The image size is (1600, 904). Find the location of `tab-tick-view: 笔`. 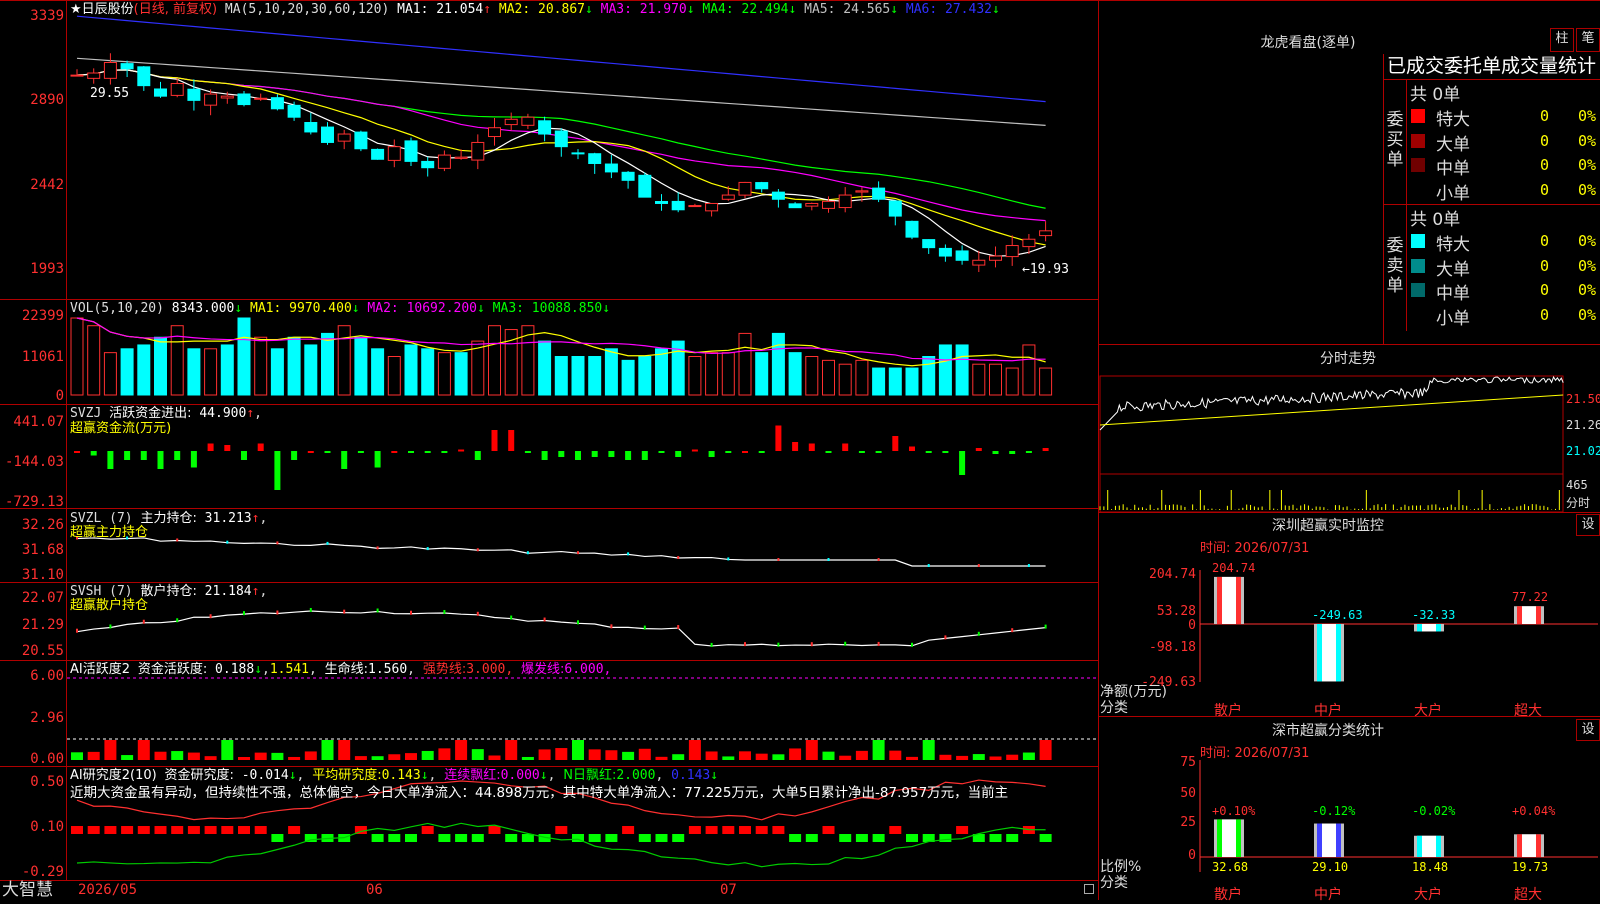

tab-tick-view: 笔 is located at coordinates (1588, 40).